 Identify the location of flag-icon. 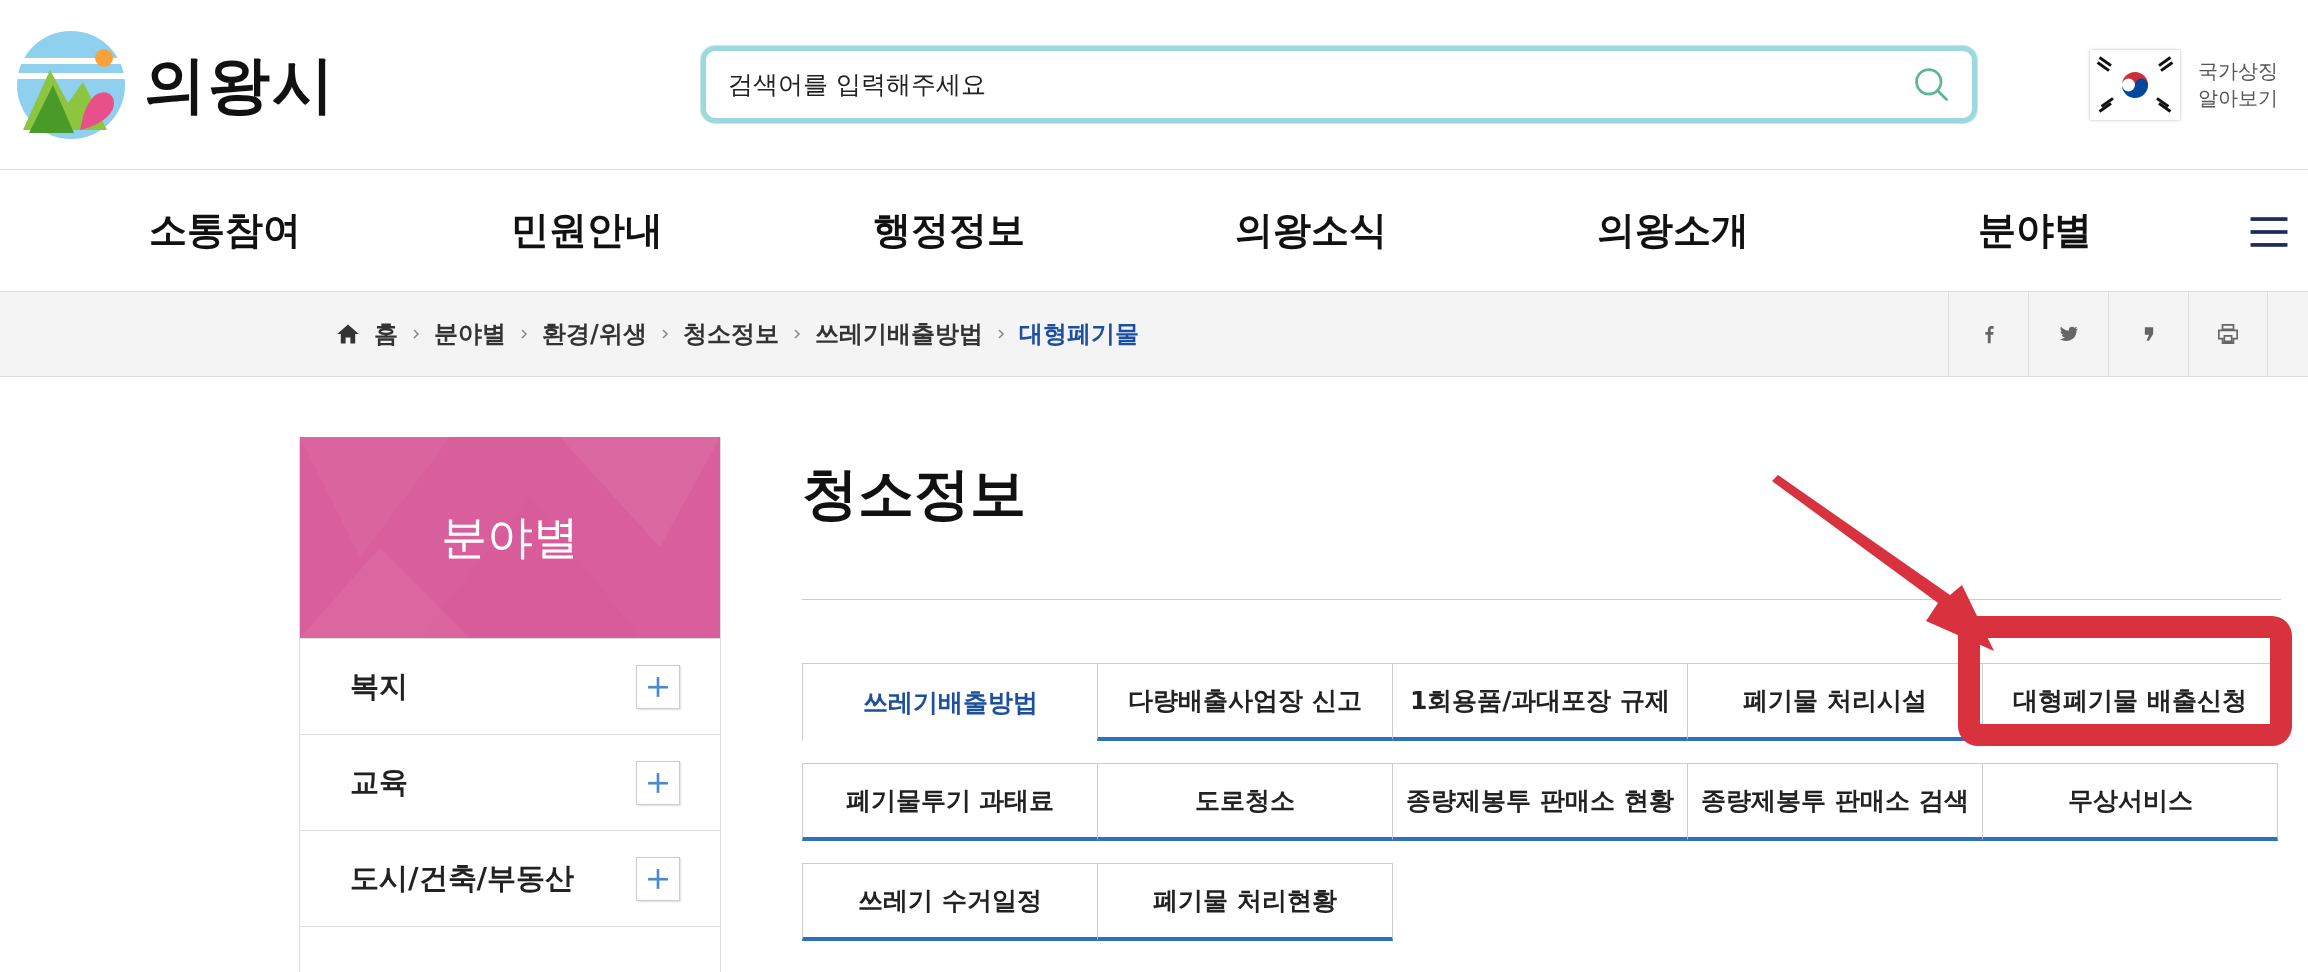
(2135, 84).